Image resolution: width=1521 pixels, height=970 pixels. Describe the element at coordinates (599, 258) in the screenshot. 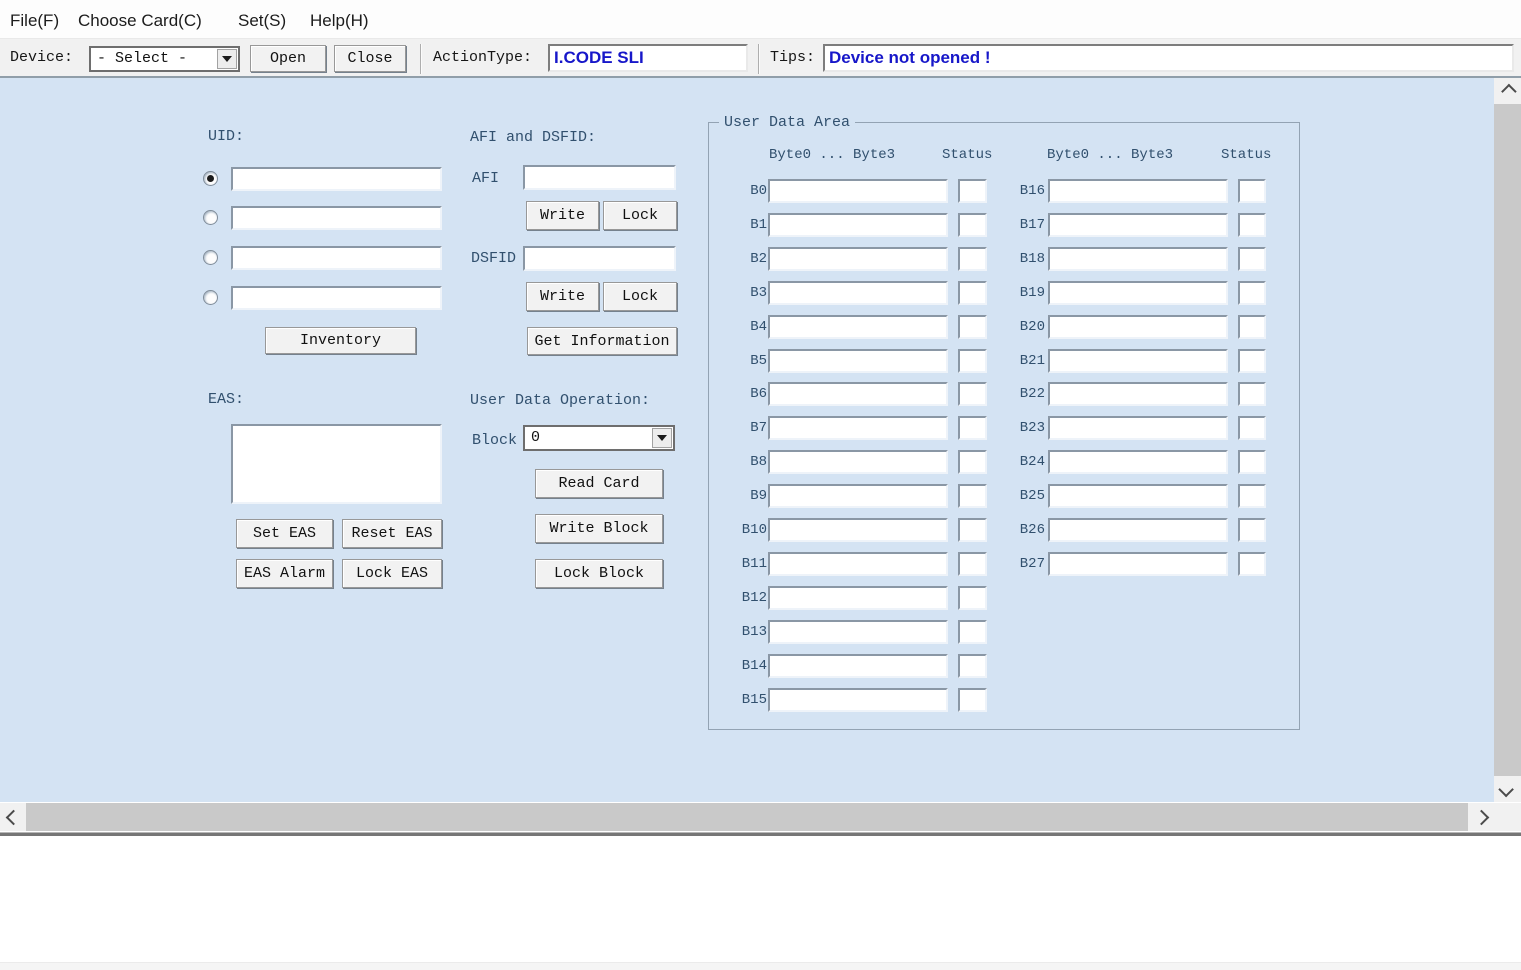

I see `dsfid-field` at that location.